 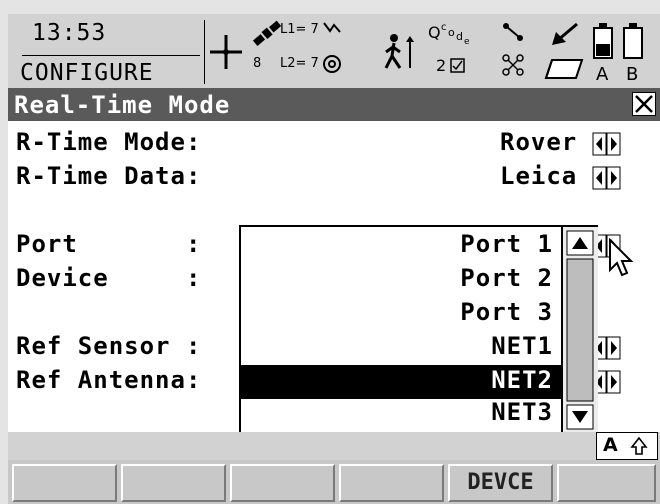 I want to click on title-bar: Real-Time Mode, so click(x=334, y=104).